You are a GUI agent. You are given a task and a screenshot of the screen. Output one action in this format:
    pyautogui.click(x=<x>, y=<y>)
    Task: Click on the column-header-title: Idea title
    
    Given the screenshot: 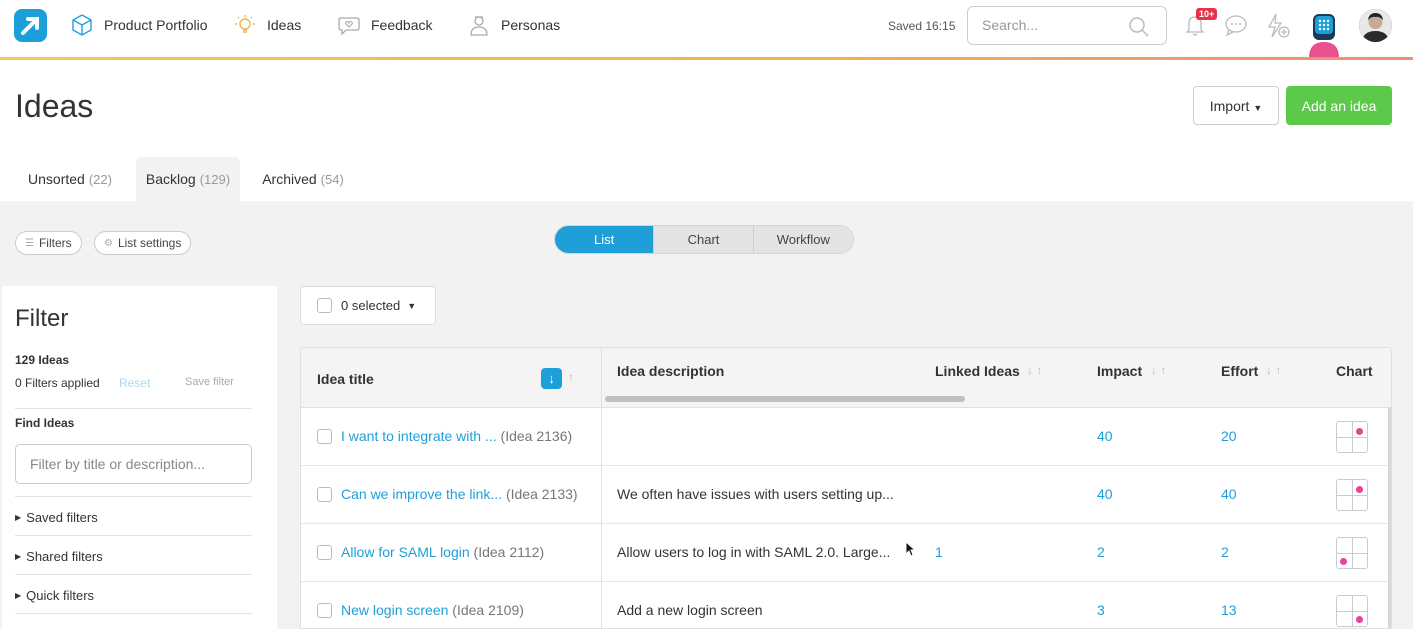 What is the action you would take?
    pyautogui.click(x=345, y=379)
    